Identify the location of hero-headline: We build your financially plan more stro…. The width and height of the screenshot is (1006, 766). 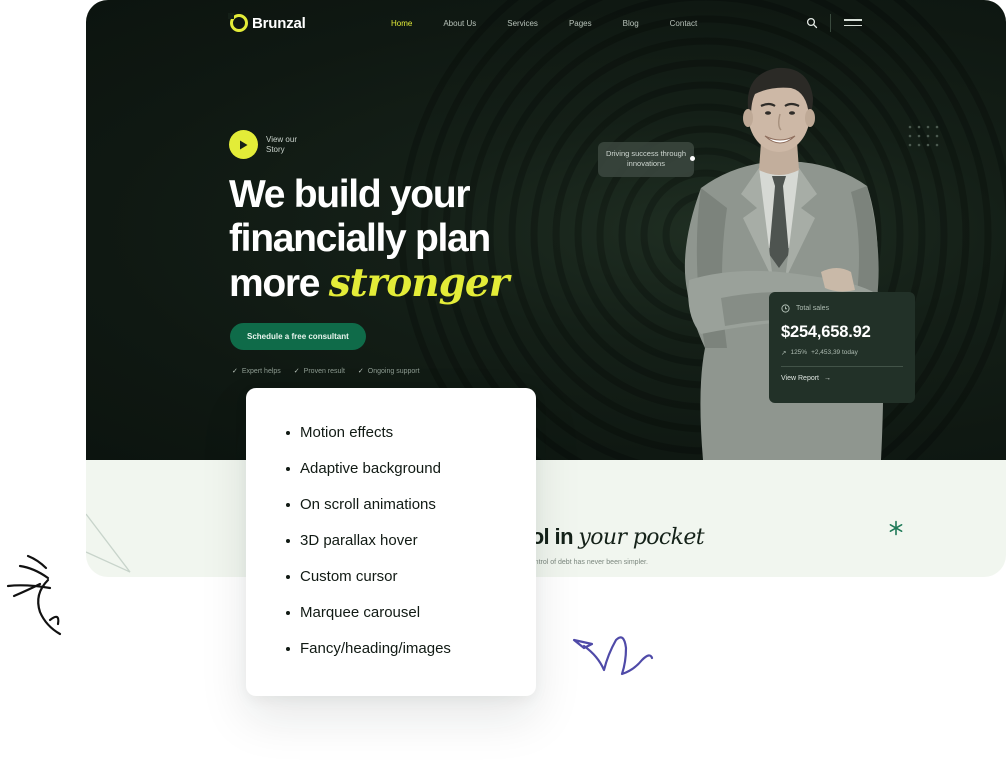
(394, 239).